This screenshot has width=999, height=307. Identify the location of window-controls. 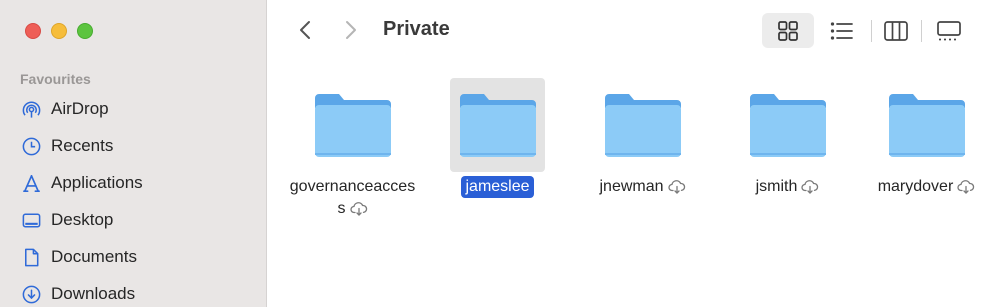
(59, 31).